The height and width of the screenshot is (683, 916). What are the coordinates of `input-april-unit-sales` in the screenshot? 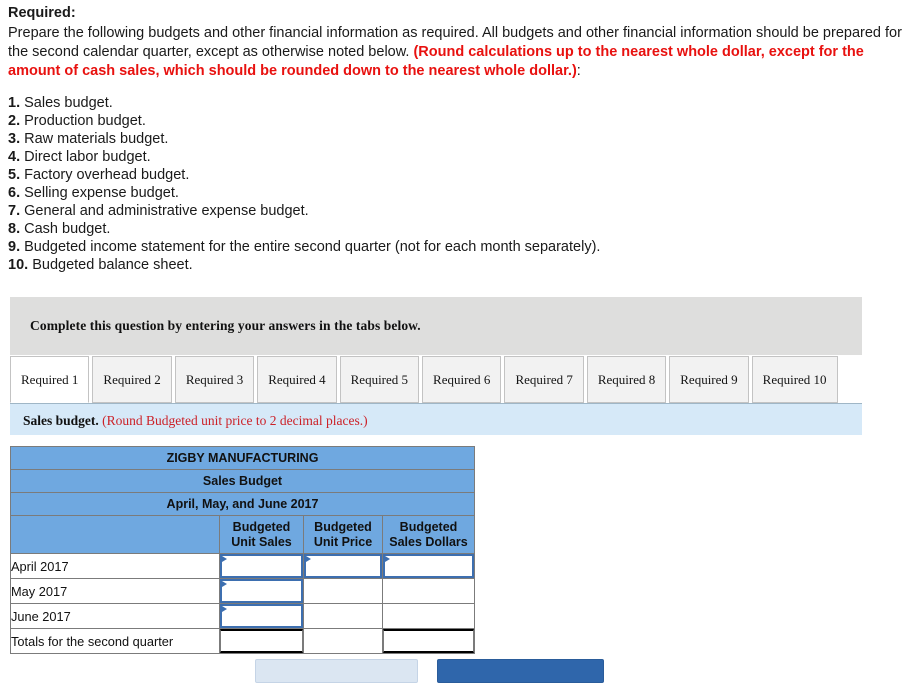 It's located at (261, 566).